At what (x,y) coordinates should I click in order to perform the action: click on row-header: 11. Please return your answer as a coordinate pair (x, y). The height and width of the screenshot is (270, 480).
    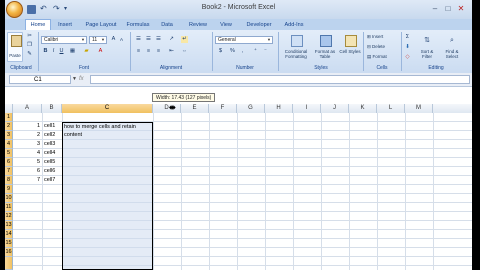
    Looking at the image, I should click on (9, 207).